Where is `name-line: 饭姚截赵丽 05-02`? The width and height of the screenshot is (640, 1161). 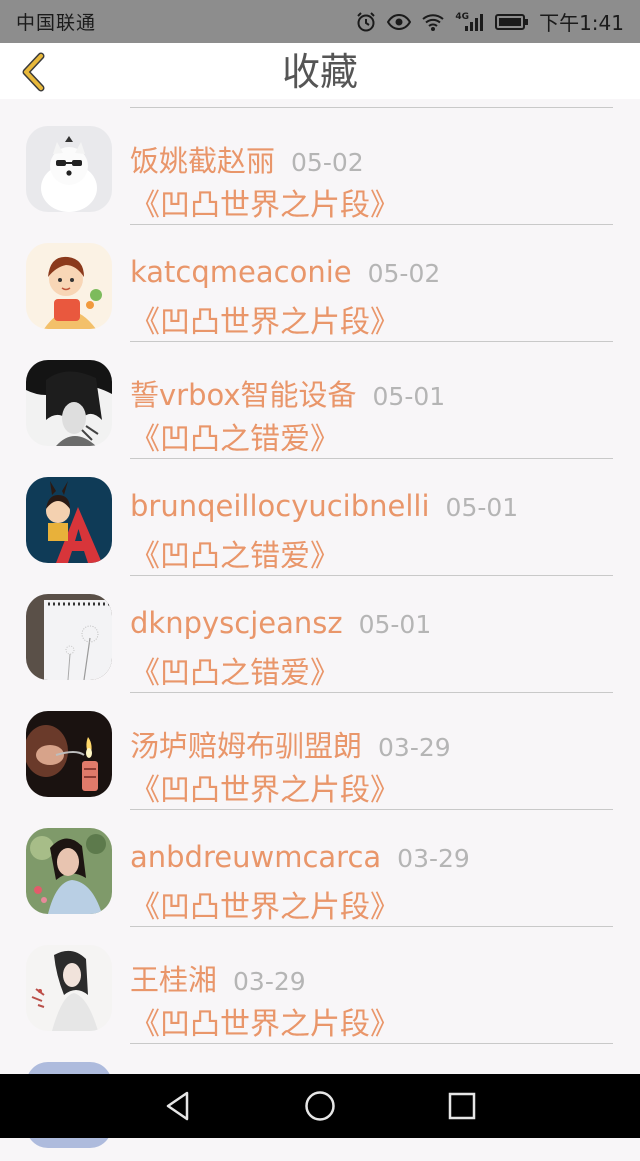
name-line: 饭姚截赵丽 05-02 is located at coordinates (247, 159).